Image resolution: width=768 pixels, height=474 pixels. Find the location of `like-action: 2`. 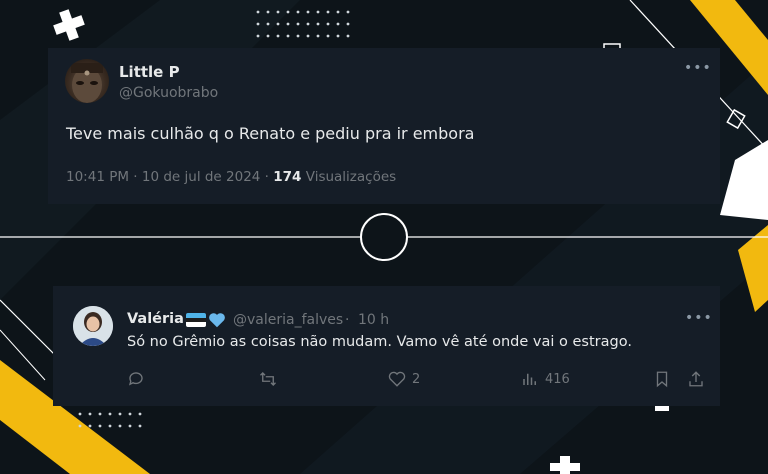

like-action: 2 is located at coordinates (404, 379).